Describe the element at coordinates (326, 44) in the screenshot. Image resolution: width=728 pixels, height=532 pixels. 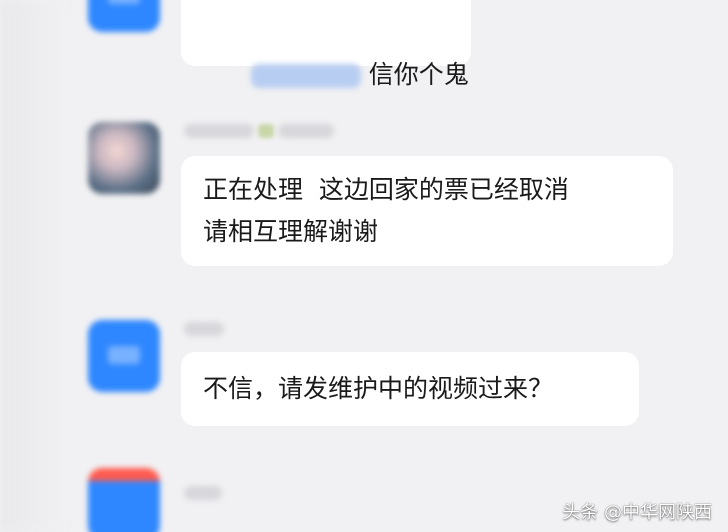
I see `message-bubble: 信你个鬼` at that location.